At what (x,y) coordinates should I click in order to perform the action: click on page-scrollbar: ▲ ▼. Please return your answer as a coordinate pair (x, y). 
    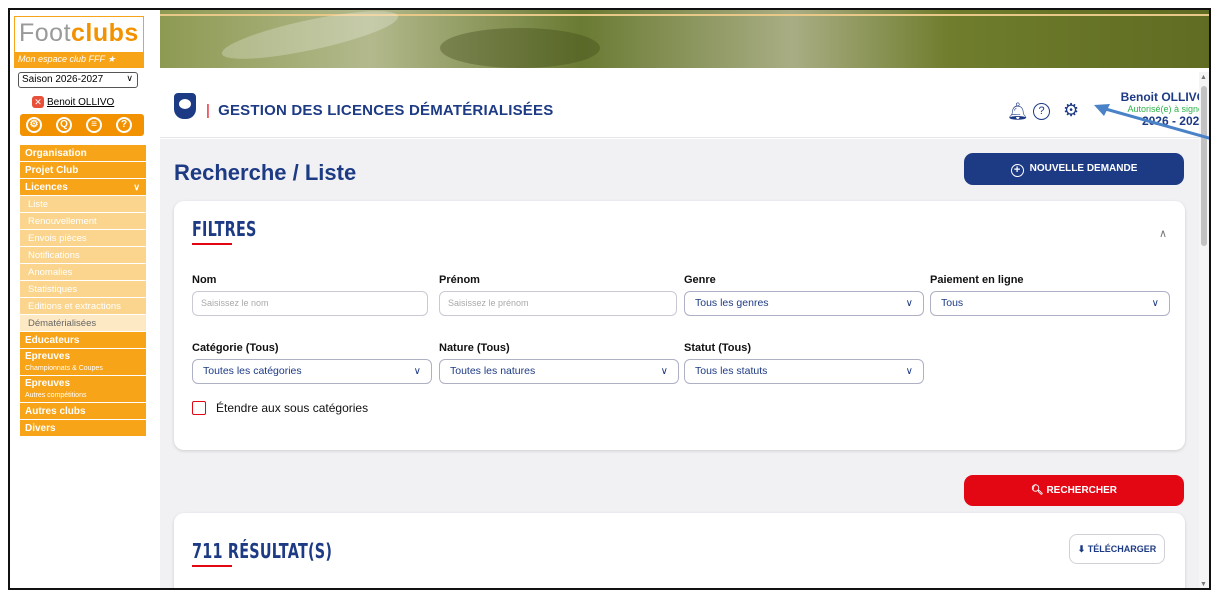
    Looking at the image, I should click on (1204, 330).